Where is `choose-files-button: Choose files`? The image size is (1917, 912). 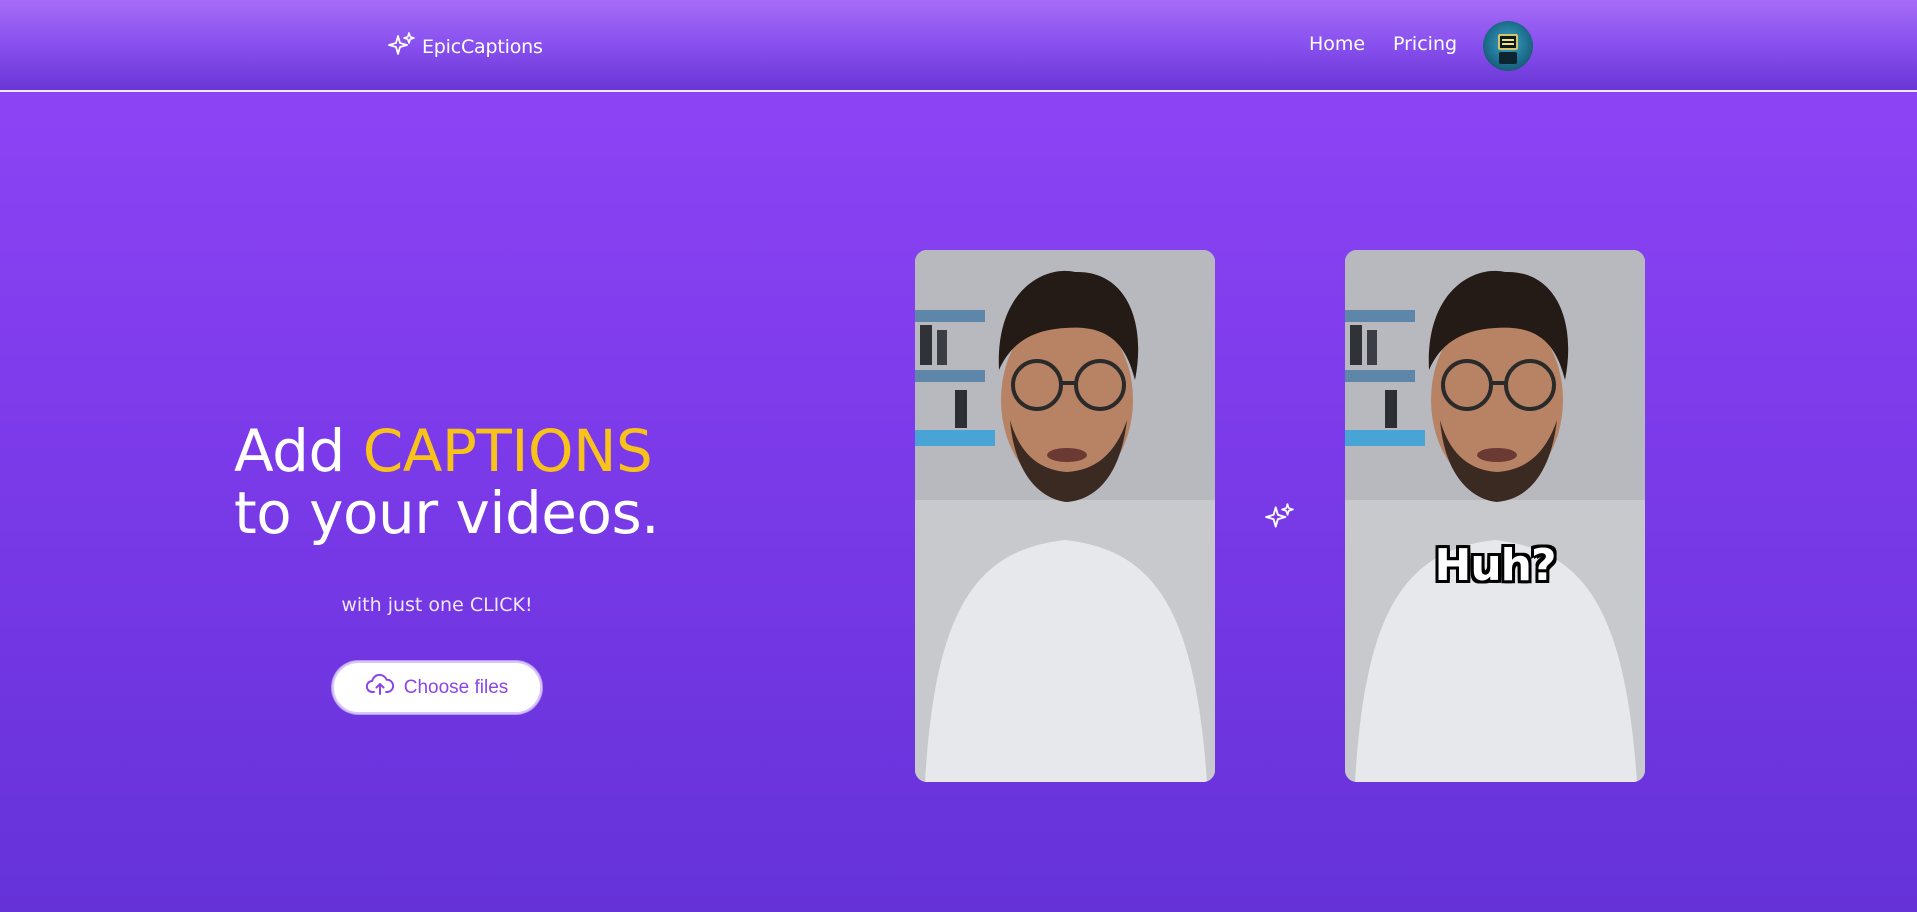 choose-files-button: Choose files is located at coordinates (437, 687).